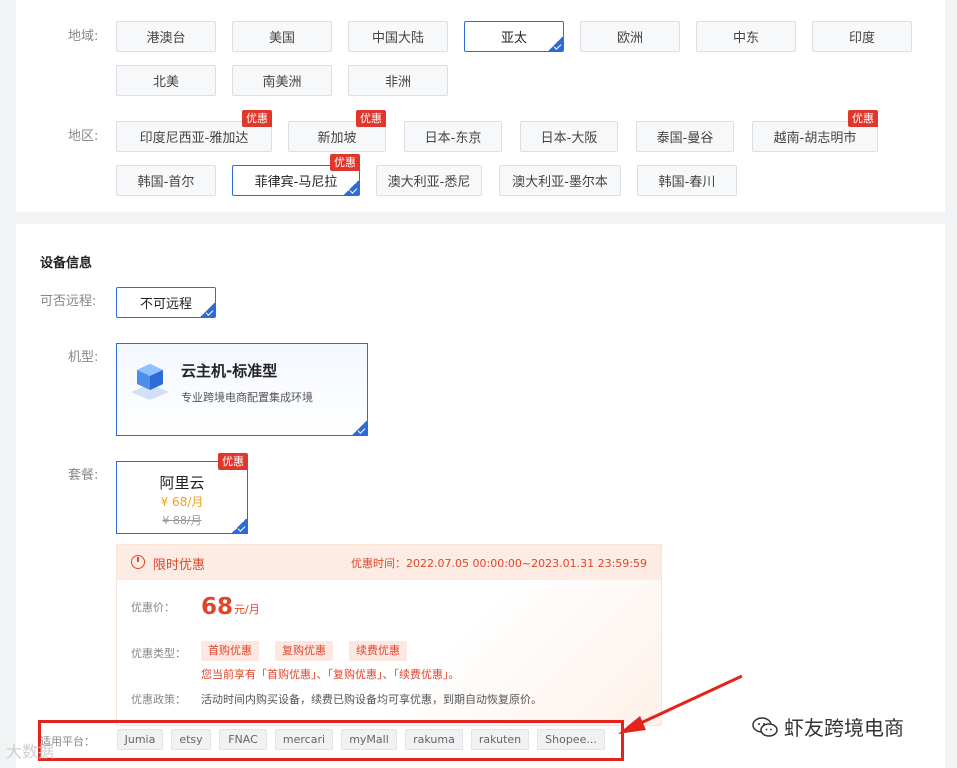 This screenshot has height=768, width=957. I want to click on region-option-na: 北美, so click(166, 80).